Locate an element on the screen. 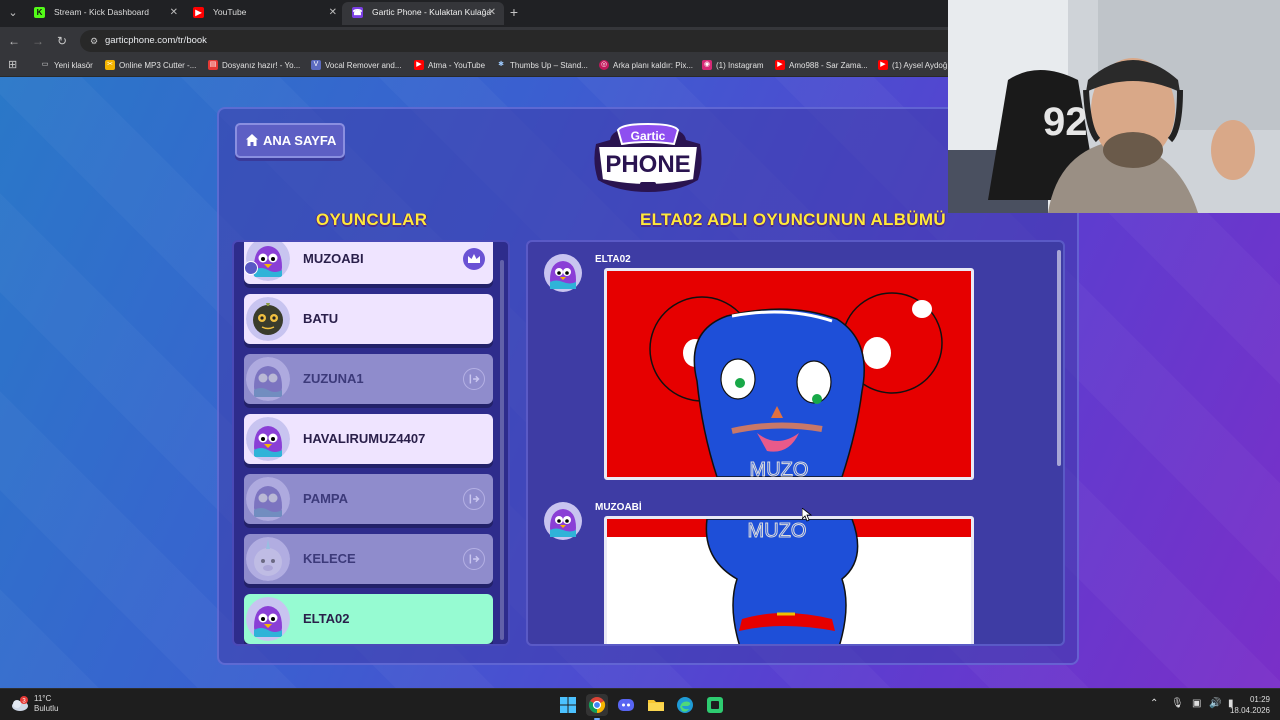 This screenshot has width=1280, height=720. site-info-icon: ⚙ is located at coordinates (94, 41).